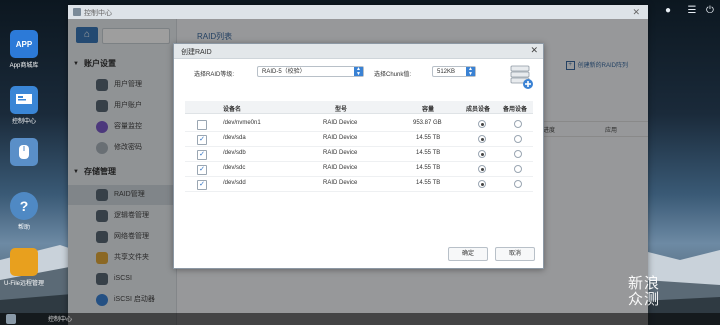  Describe the element at coordinates (644, 291) in the screenshot. I see `watermark: 新浪 众测` at that location.